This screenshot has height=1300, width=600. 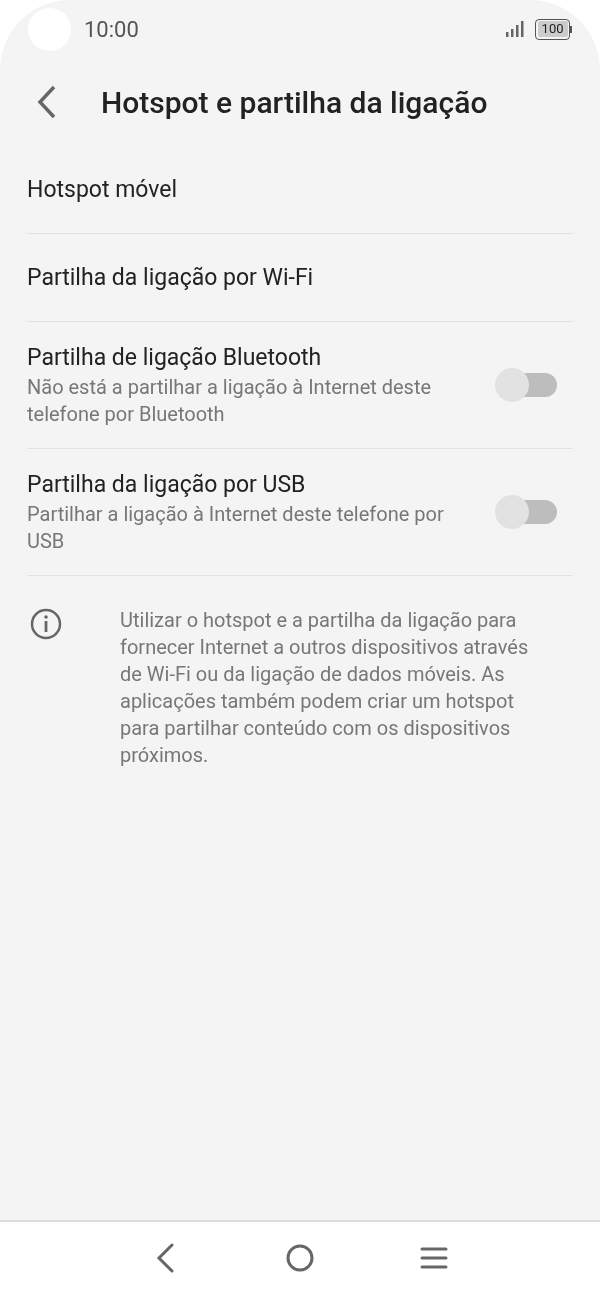 I want to click on info-text: Utilizar o hotspot e a partilha da ligação para fornecer Internet a outros dispositivos através de Wi-Fi ou da ligação de dados móveis. As aplicações também podem criar um hotspot para partilhar conteúdo com os dispositivos próximos., so click(x=325, y=688).